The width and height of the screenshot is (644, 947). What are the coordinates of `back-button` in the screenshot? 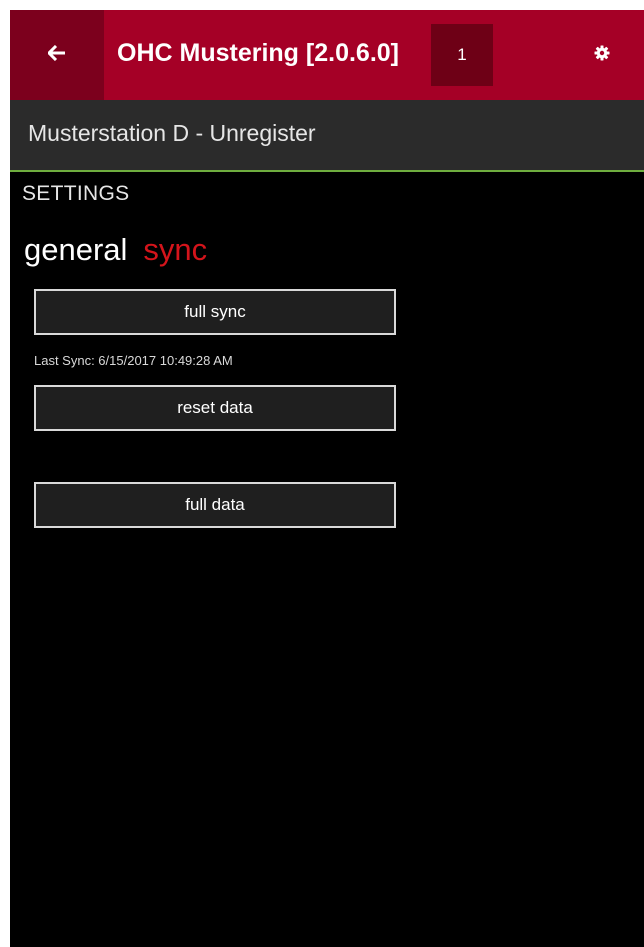 It's located at (57, 55).